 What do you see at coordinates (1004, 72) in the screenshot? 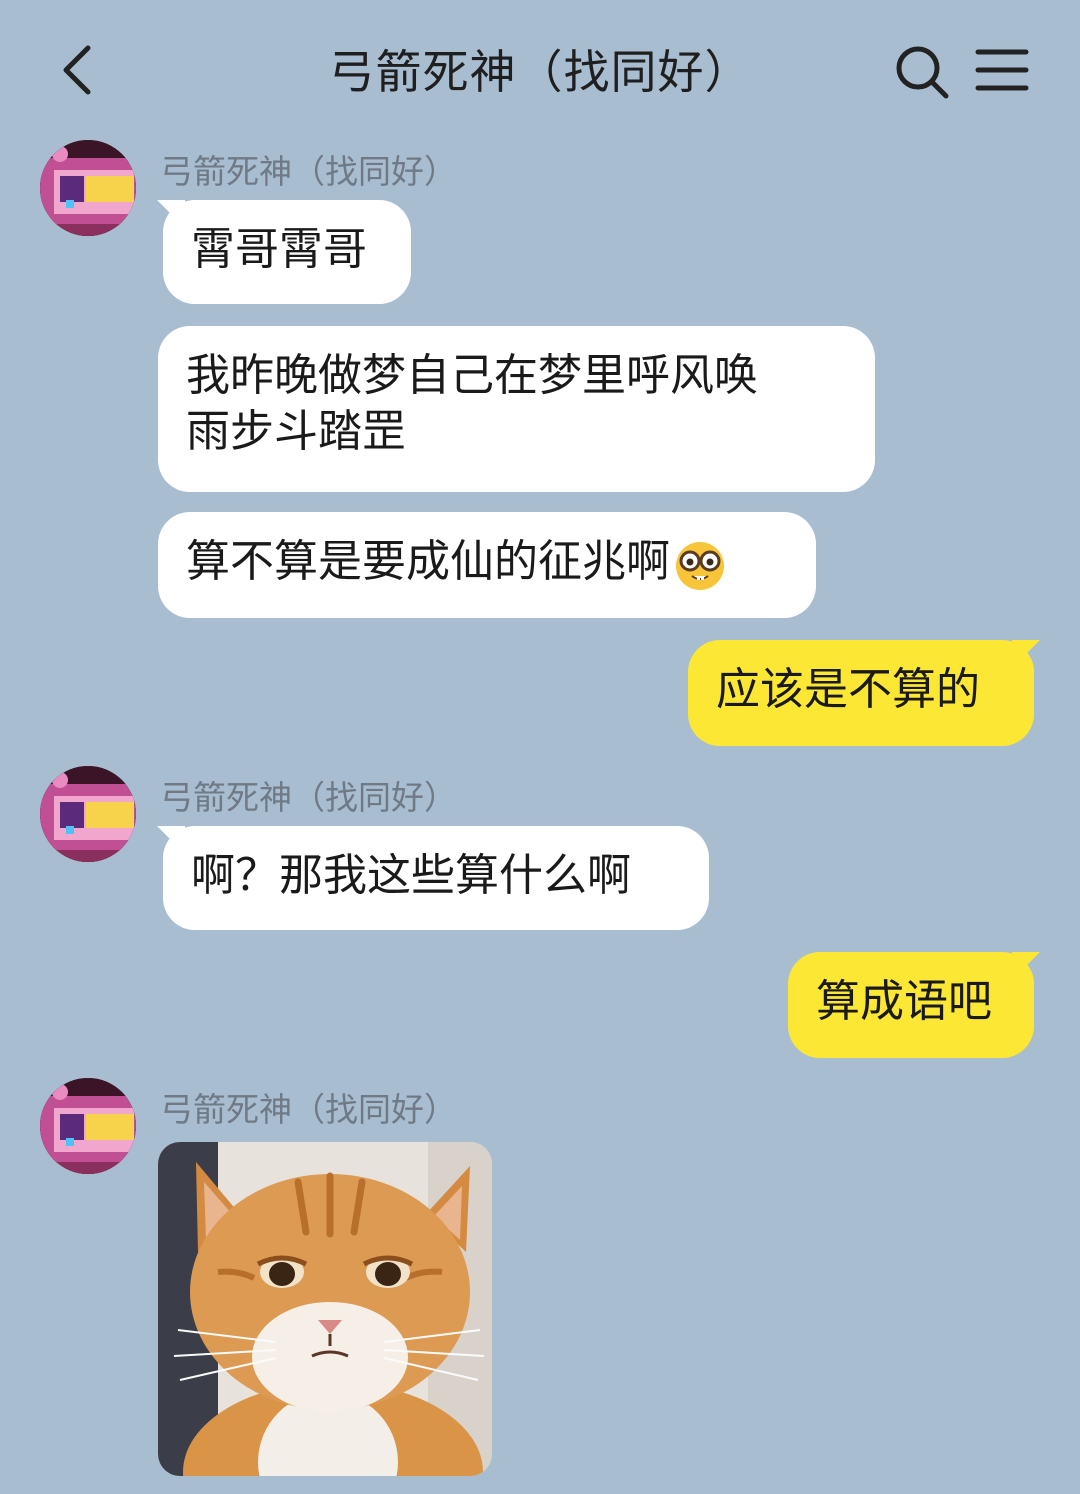
I see `hamburger-menu-icon` at bounding box center [1004, 72].